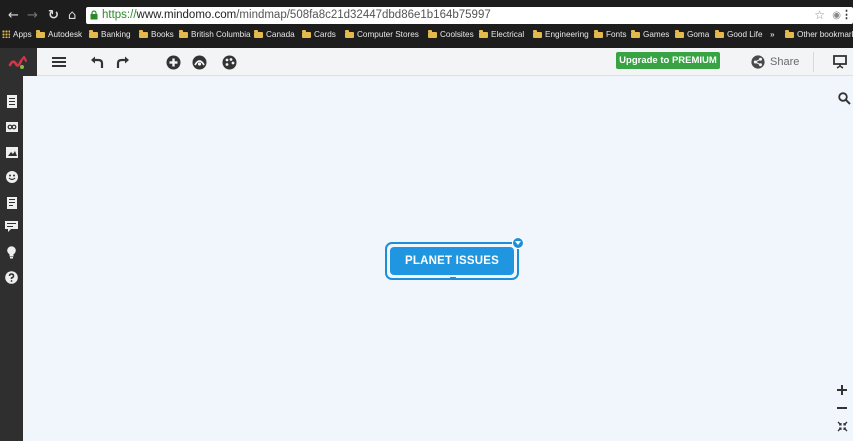 The height and width of the screenshot is (441, 853). Describe the element at coordinates (745, 34) in the screenshot. I see `bookmark-label: Good Life` at that location.